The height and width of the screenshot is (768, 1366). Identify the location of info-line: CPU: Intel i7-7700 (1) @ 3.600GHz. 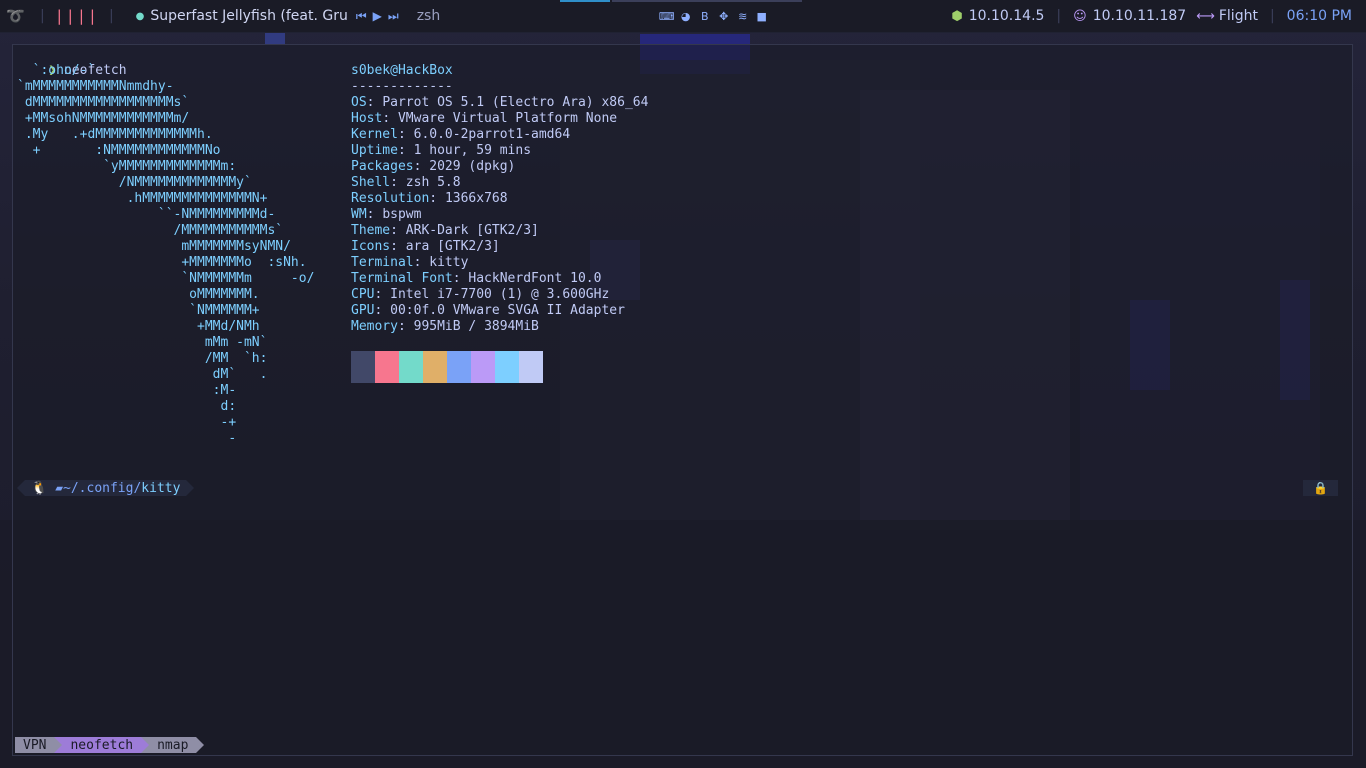
(480, 294).